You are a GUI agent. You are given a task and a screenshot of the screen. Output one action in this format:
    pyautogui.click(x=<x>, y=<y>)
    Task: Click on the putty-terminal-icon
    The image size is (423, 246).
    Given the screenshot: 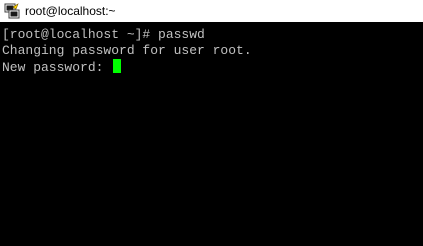 What is the action you would take?
    pyautogui.click(x=12, y=11)
    